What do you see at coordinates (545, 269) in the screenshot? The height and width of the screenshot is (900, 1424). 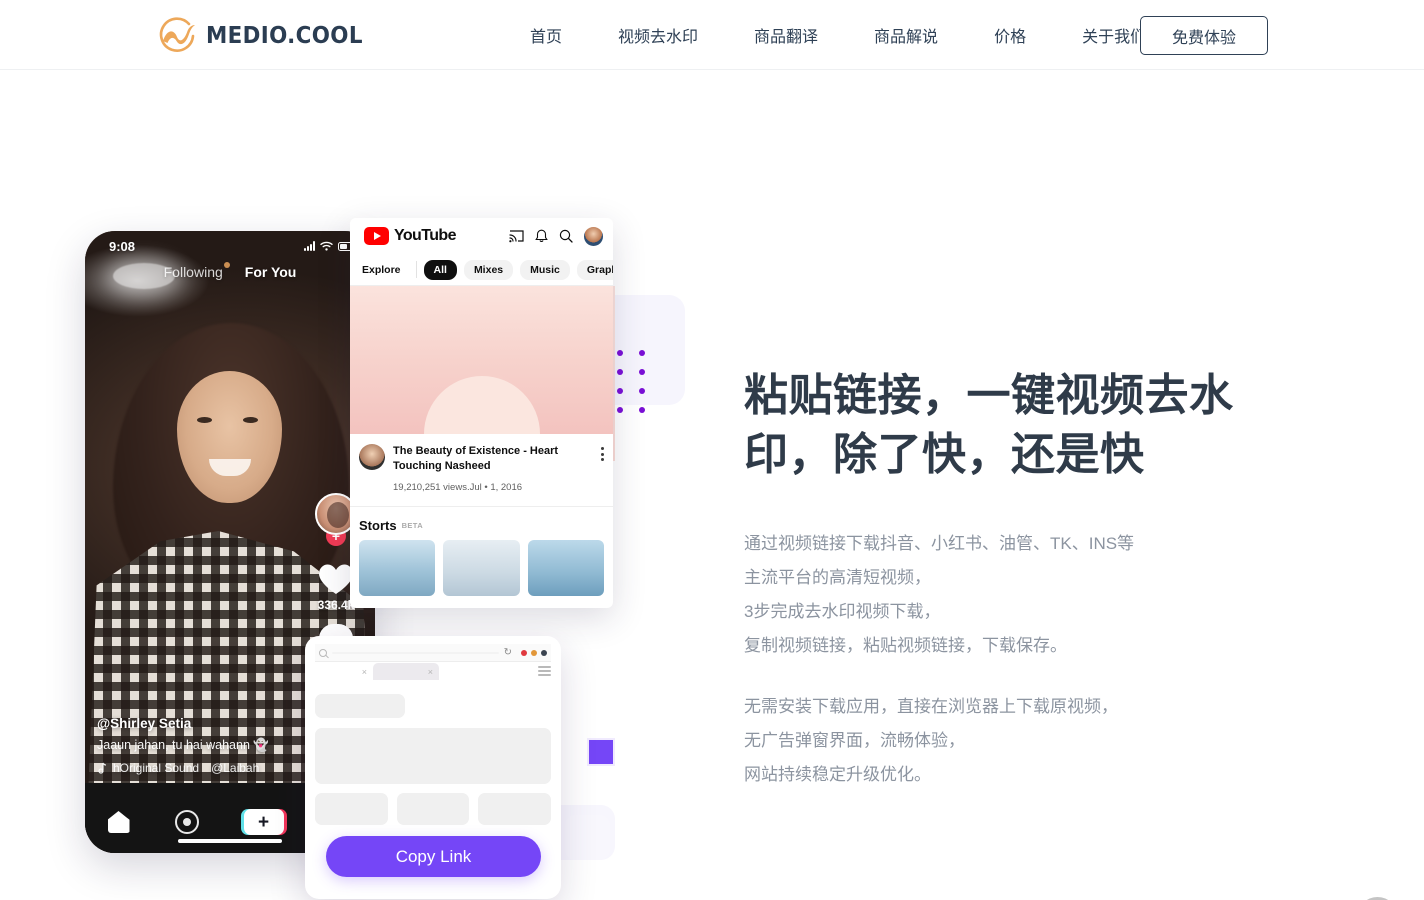 I see `chip-music: Music` at bounding box center [545, 269].